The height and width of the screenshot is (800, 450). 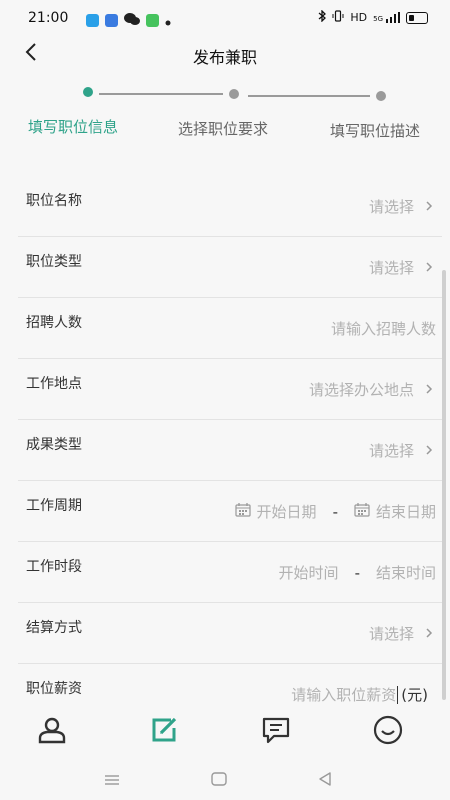 What do you see at coordinates (391, 450) in the screenshot?
I see `result-type-select: 请选择` at bounding box center [391, 450].